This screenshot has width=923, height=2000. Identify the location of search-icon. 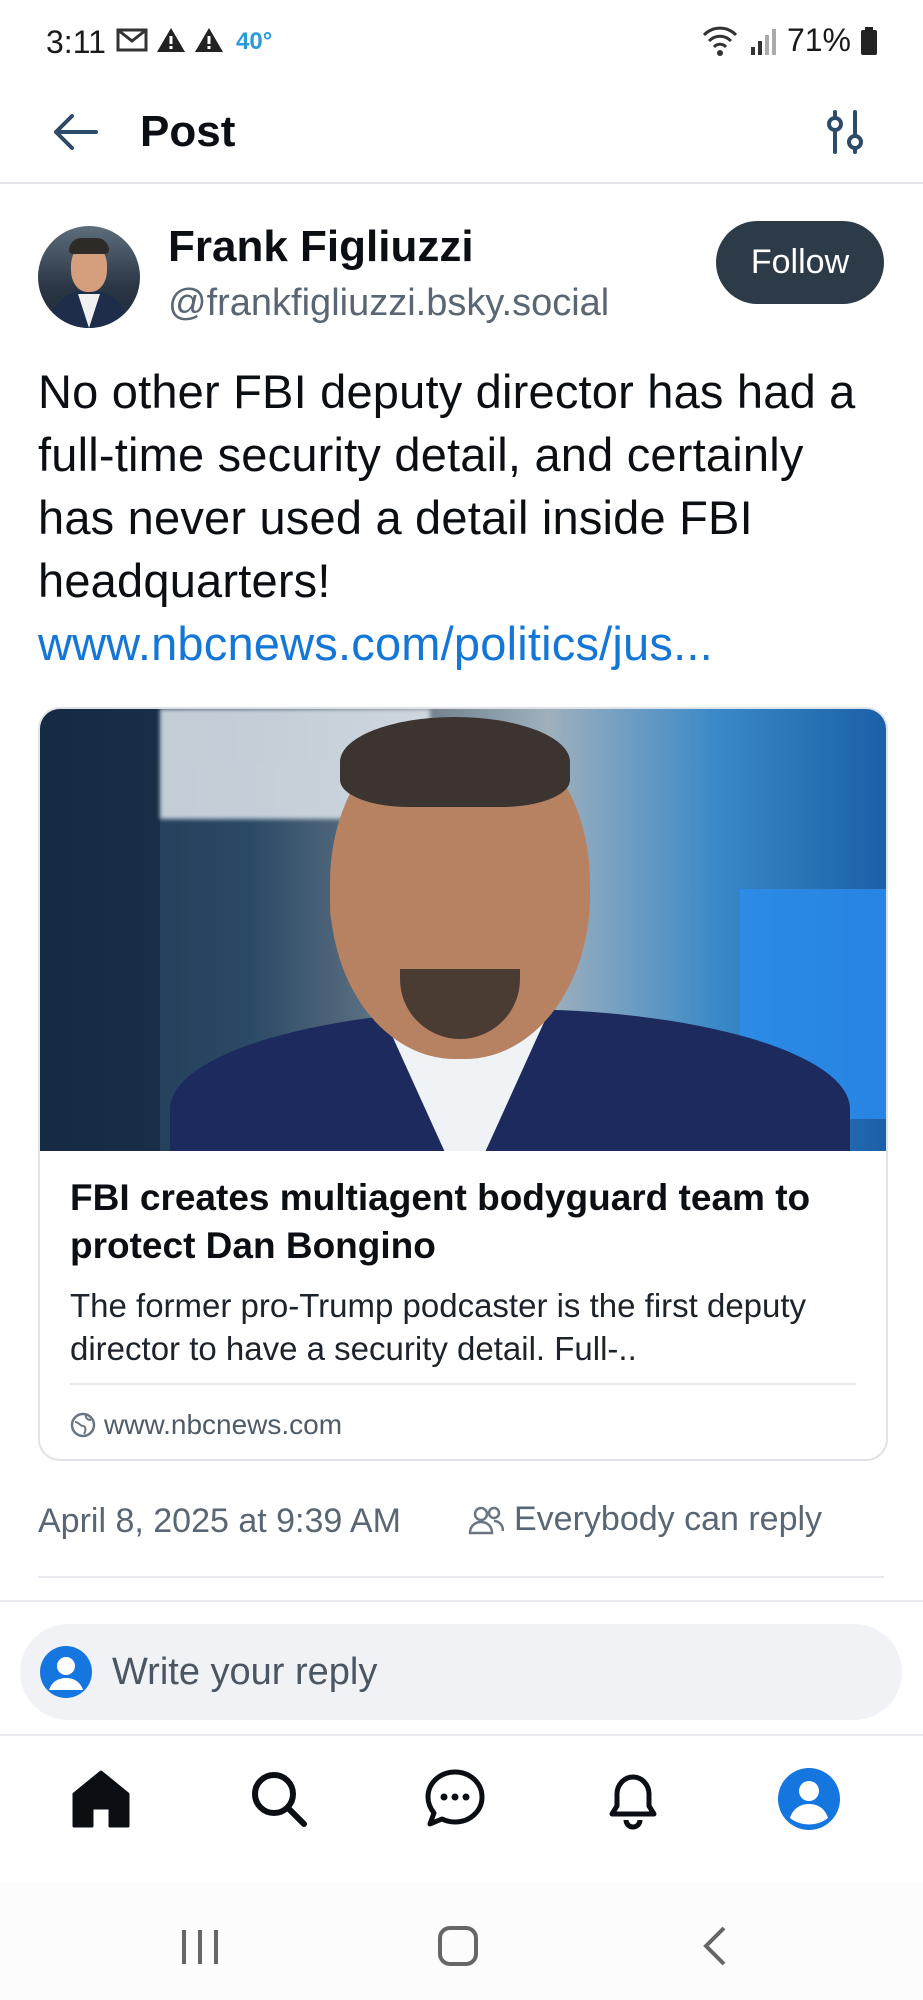
(279, 1799).